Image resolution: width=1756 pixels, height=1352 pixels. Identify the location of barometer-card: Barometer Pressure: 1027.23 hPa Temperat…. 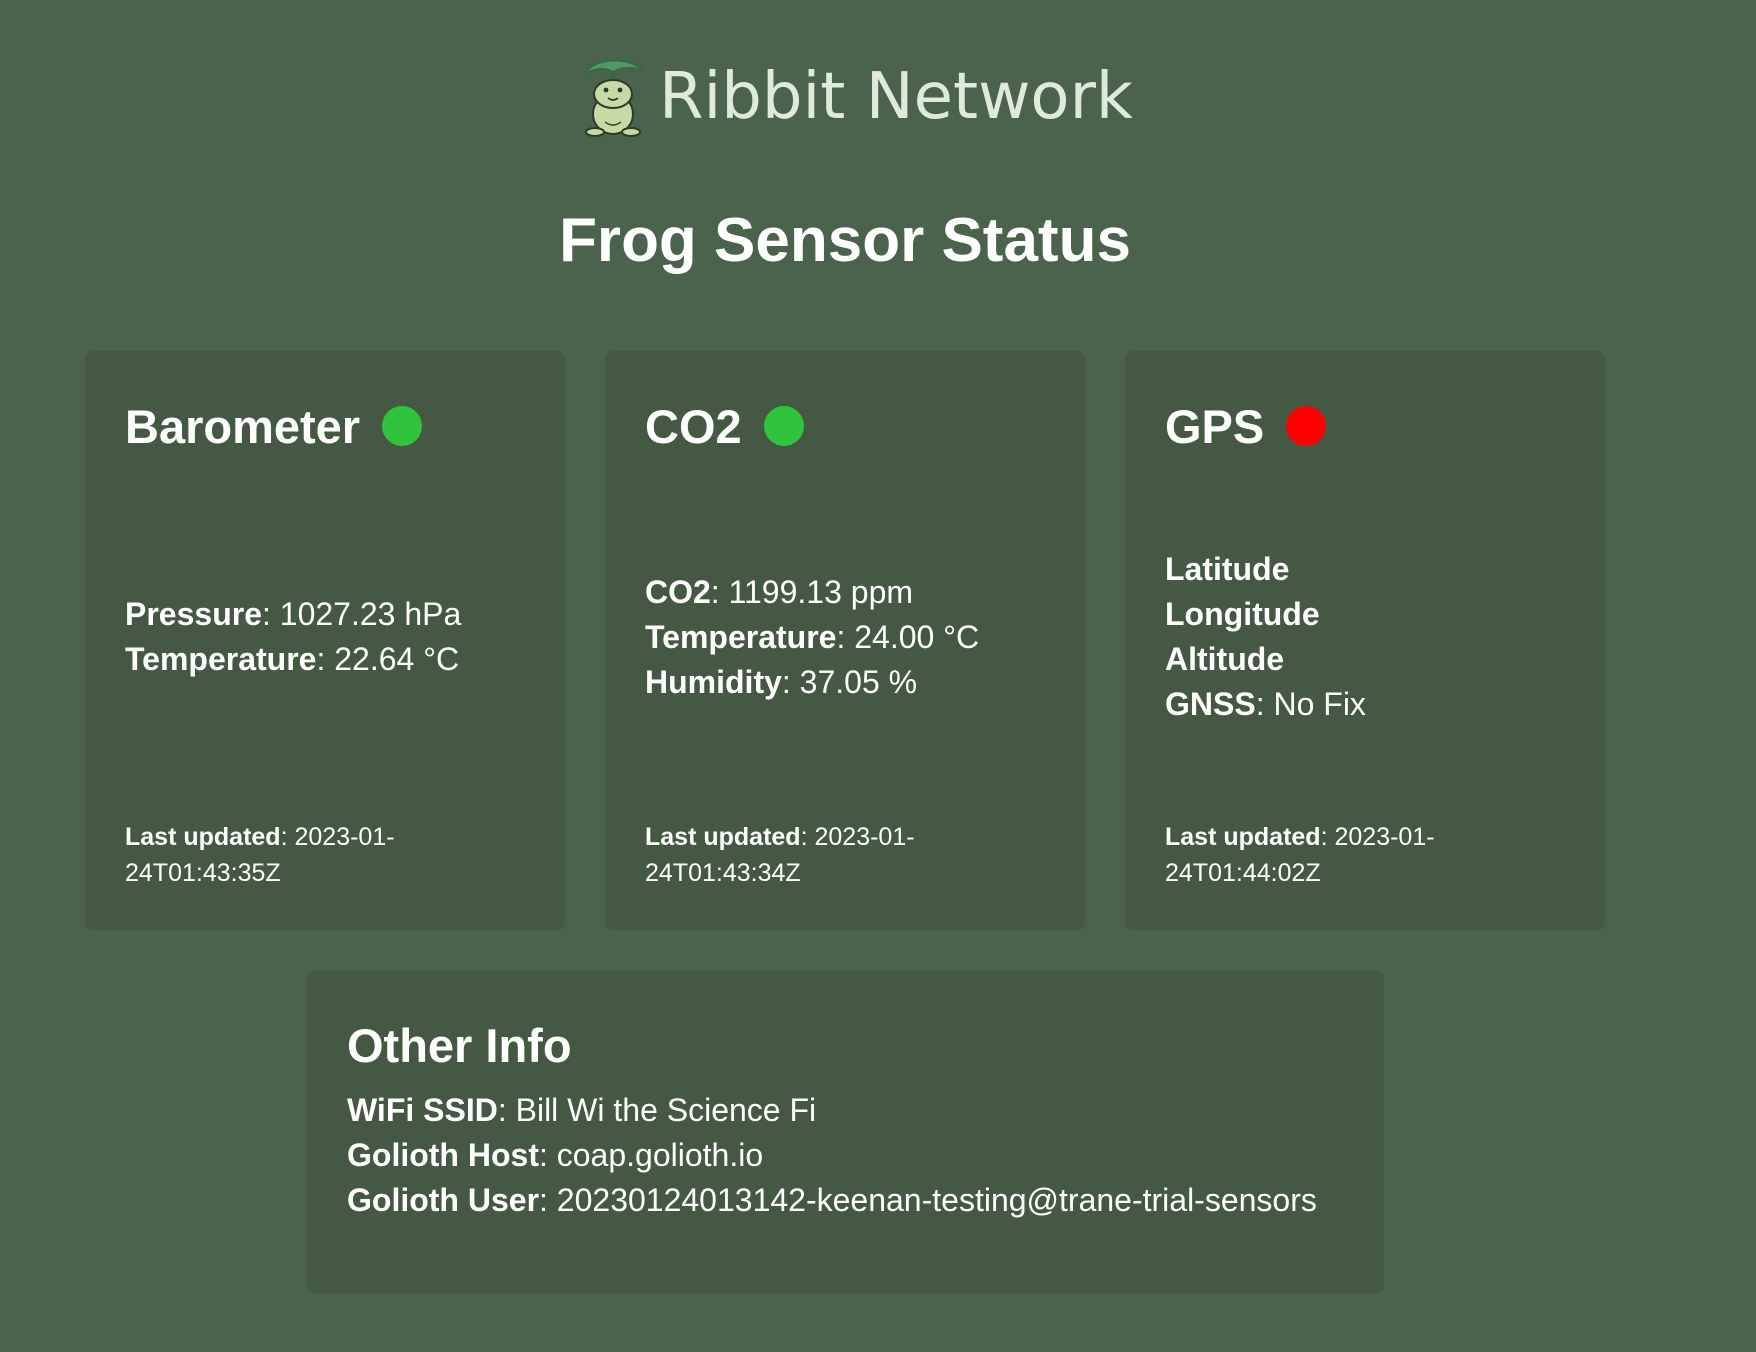
(325, 640).